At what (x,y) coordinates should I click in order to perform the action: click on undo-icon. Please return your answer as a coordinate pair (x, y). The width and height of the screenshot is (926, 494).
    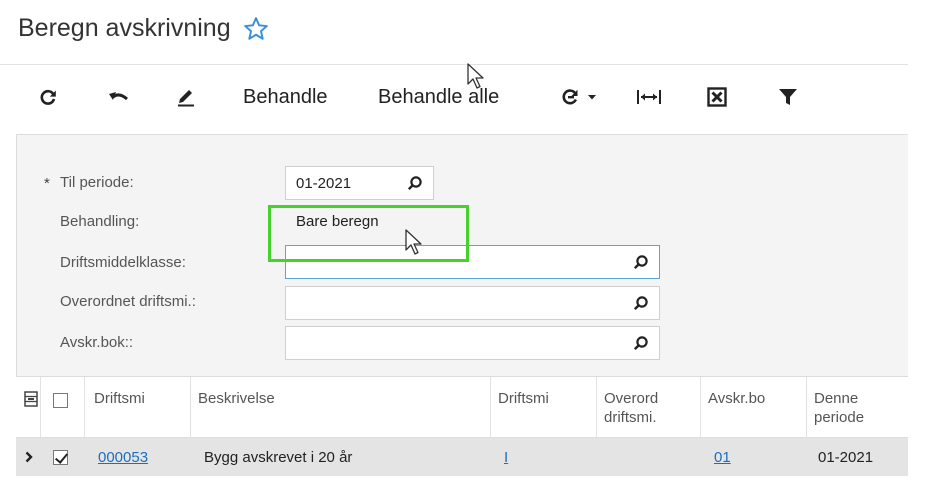
    Looking at the image, I should click on (118, 96).